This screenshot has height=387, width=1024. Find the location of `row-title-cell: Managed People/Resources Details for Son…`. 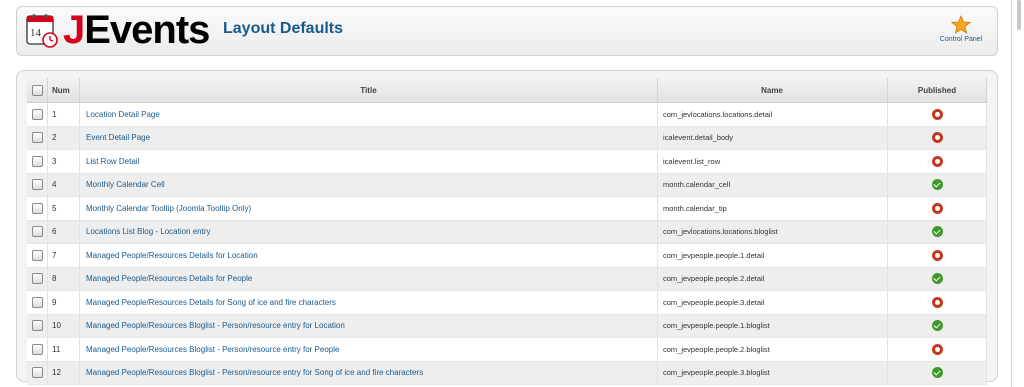

row-title-cell: Managed People/Resources Details for Son… is located at coordinates (368, 302).